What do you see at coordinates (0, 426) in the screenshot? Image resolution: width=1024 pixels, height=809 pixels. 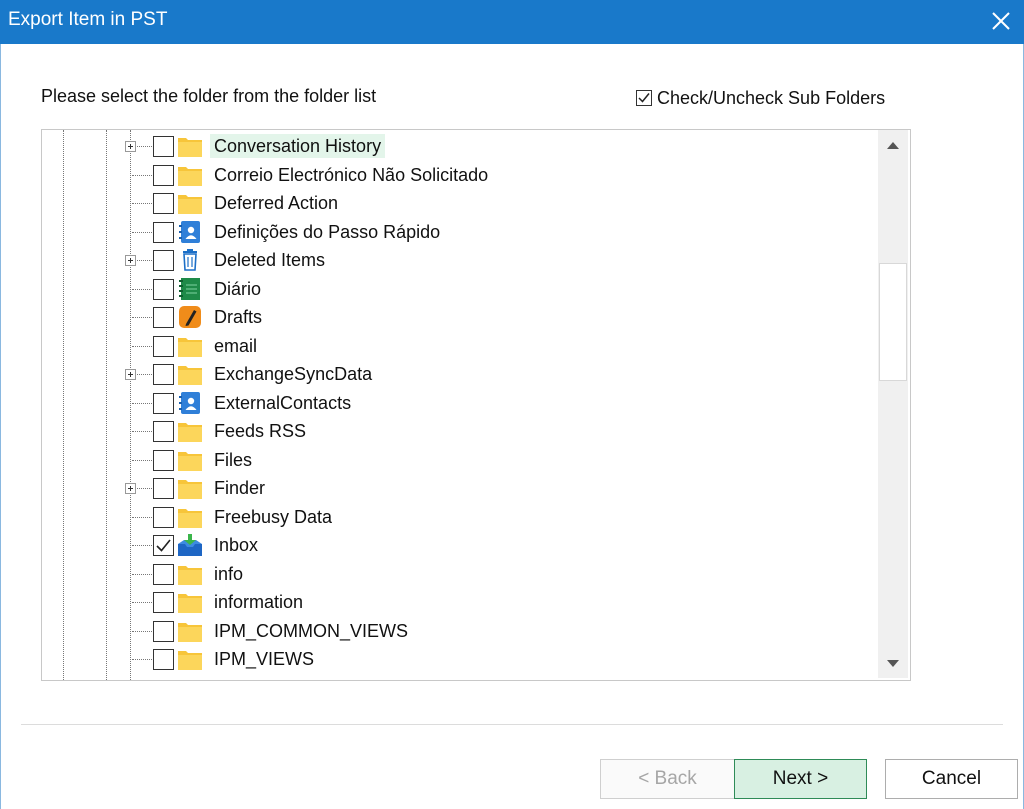 I see `window-border-left` at bounding box center [0, 426].